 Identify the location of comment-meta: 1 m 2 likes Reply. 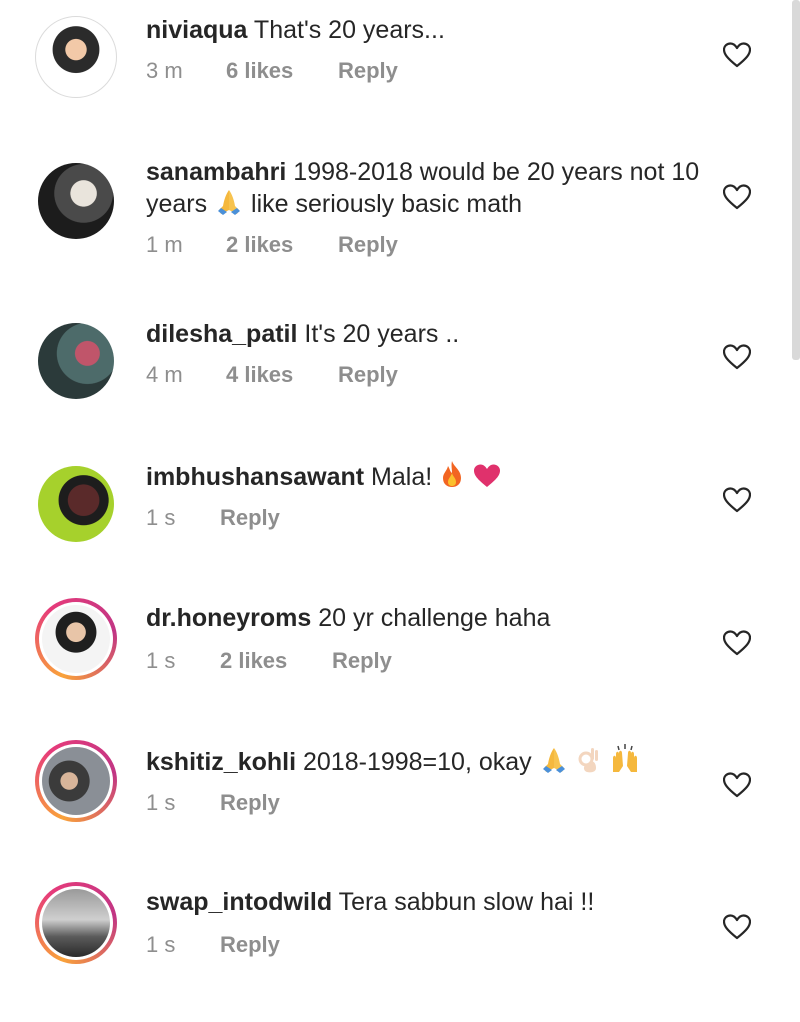
(272, 245).